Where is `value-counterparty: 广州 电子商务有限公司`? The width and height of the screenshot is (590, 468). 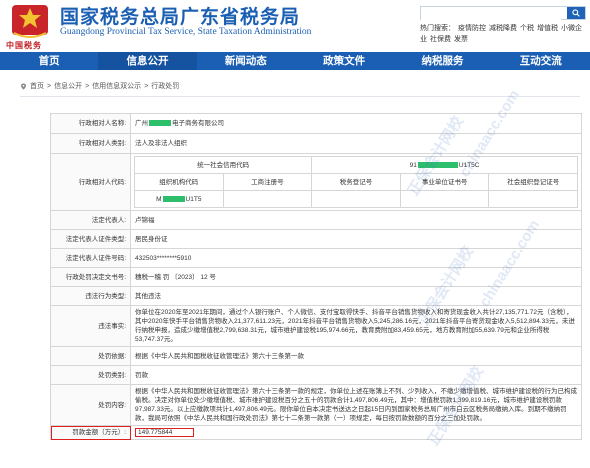 value-counterparty: 广州 电子商务有限公司 is located at coordinates (356, 123).